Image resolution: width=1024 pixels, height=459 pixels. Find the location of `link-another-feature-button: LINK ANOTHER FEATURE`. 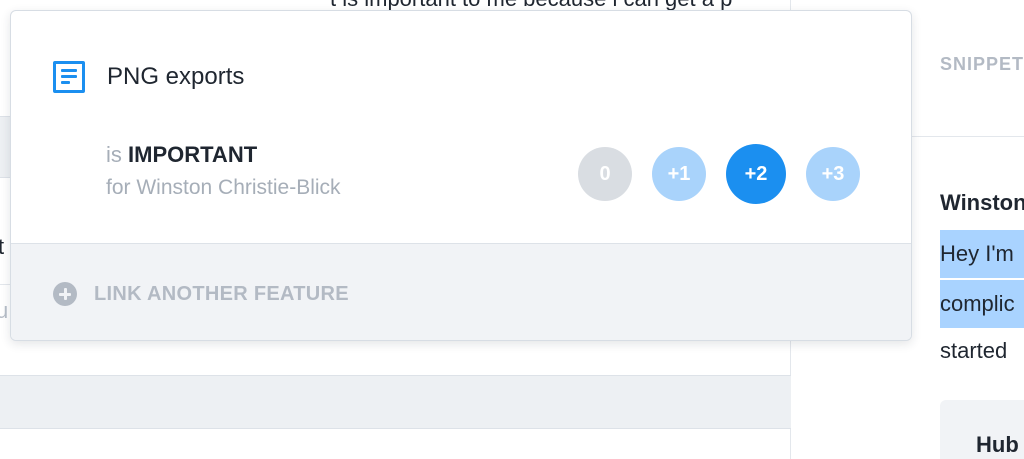

link-another-feature-button: LINK ANOTHER FEATURE is located at coordinates (201, 294).